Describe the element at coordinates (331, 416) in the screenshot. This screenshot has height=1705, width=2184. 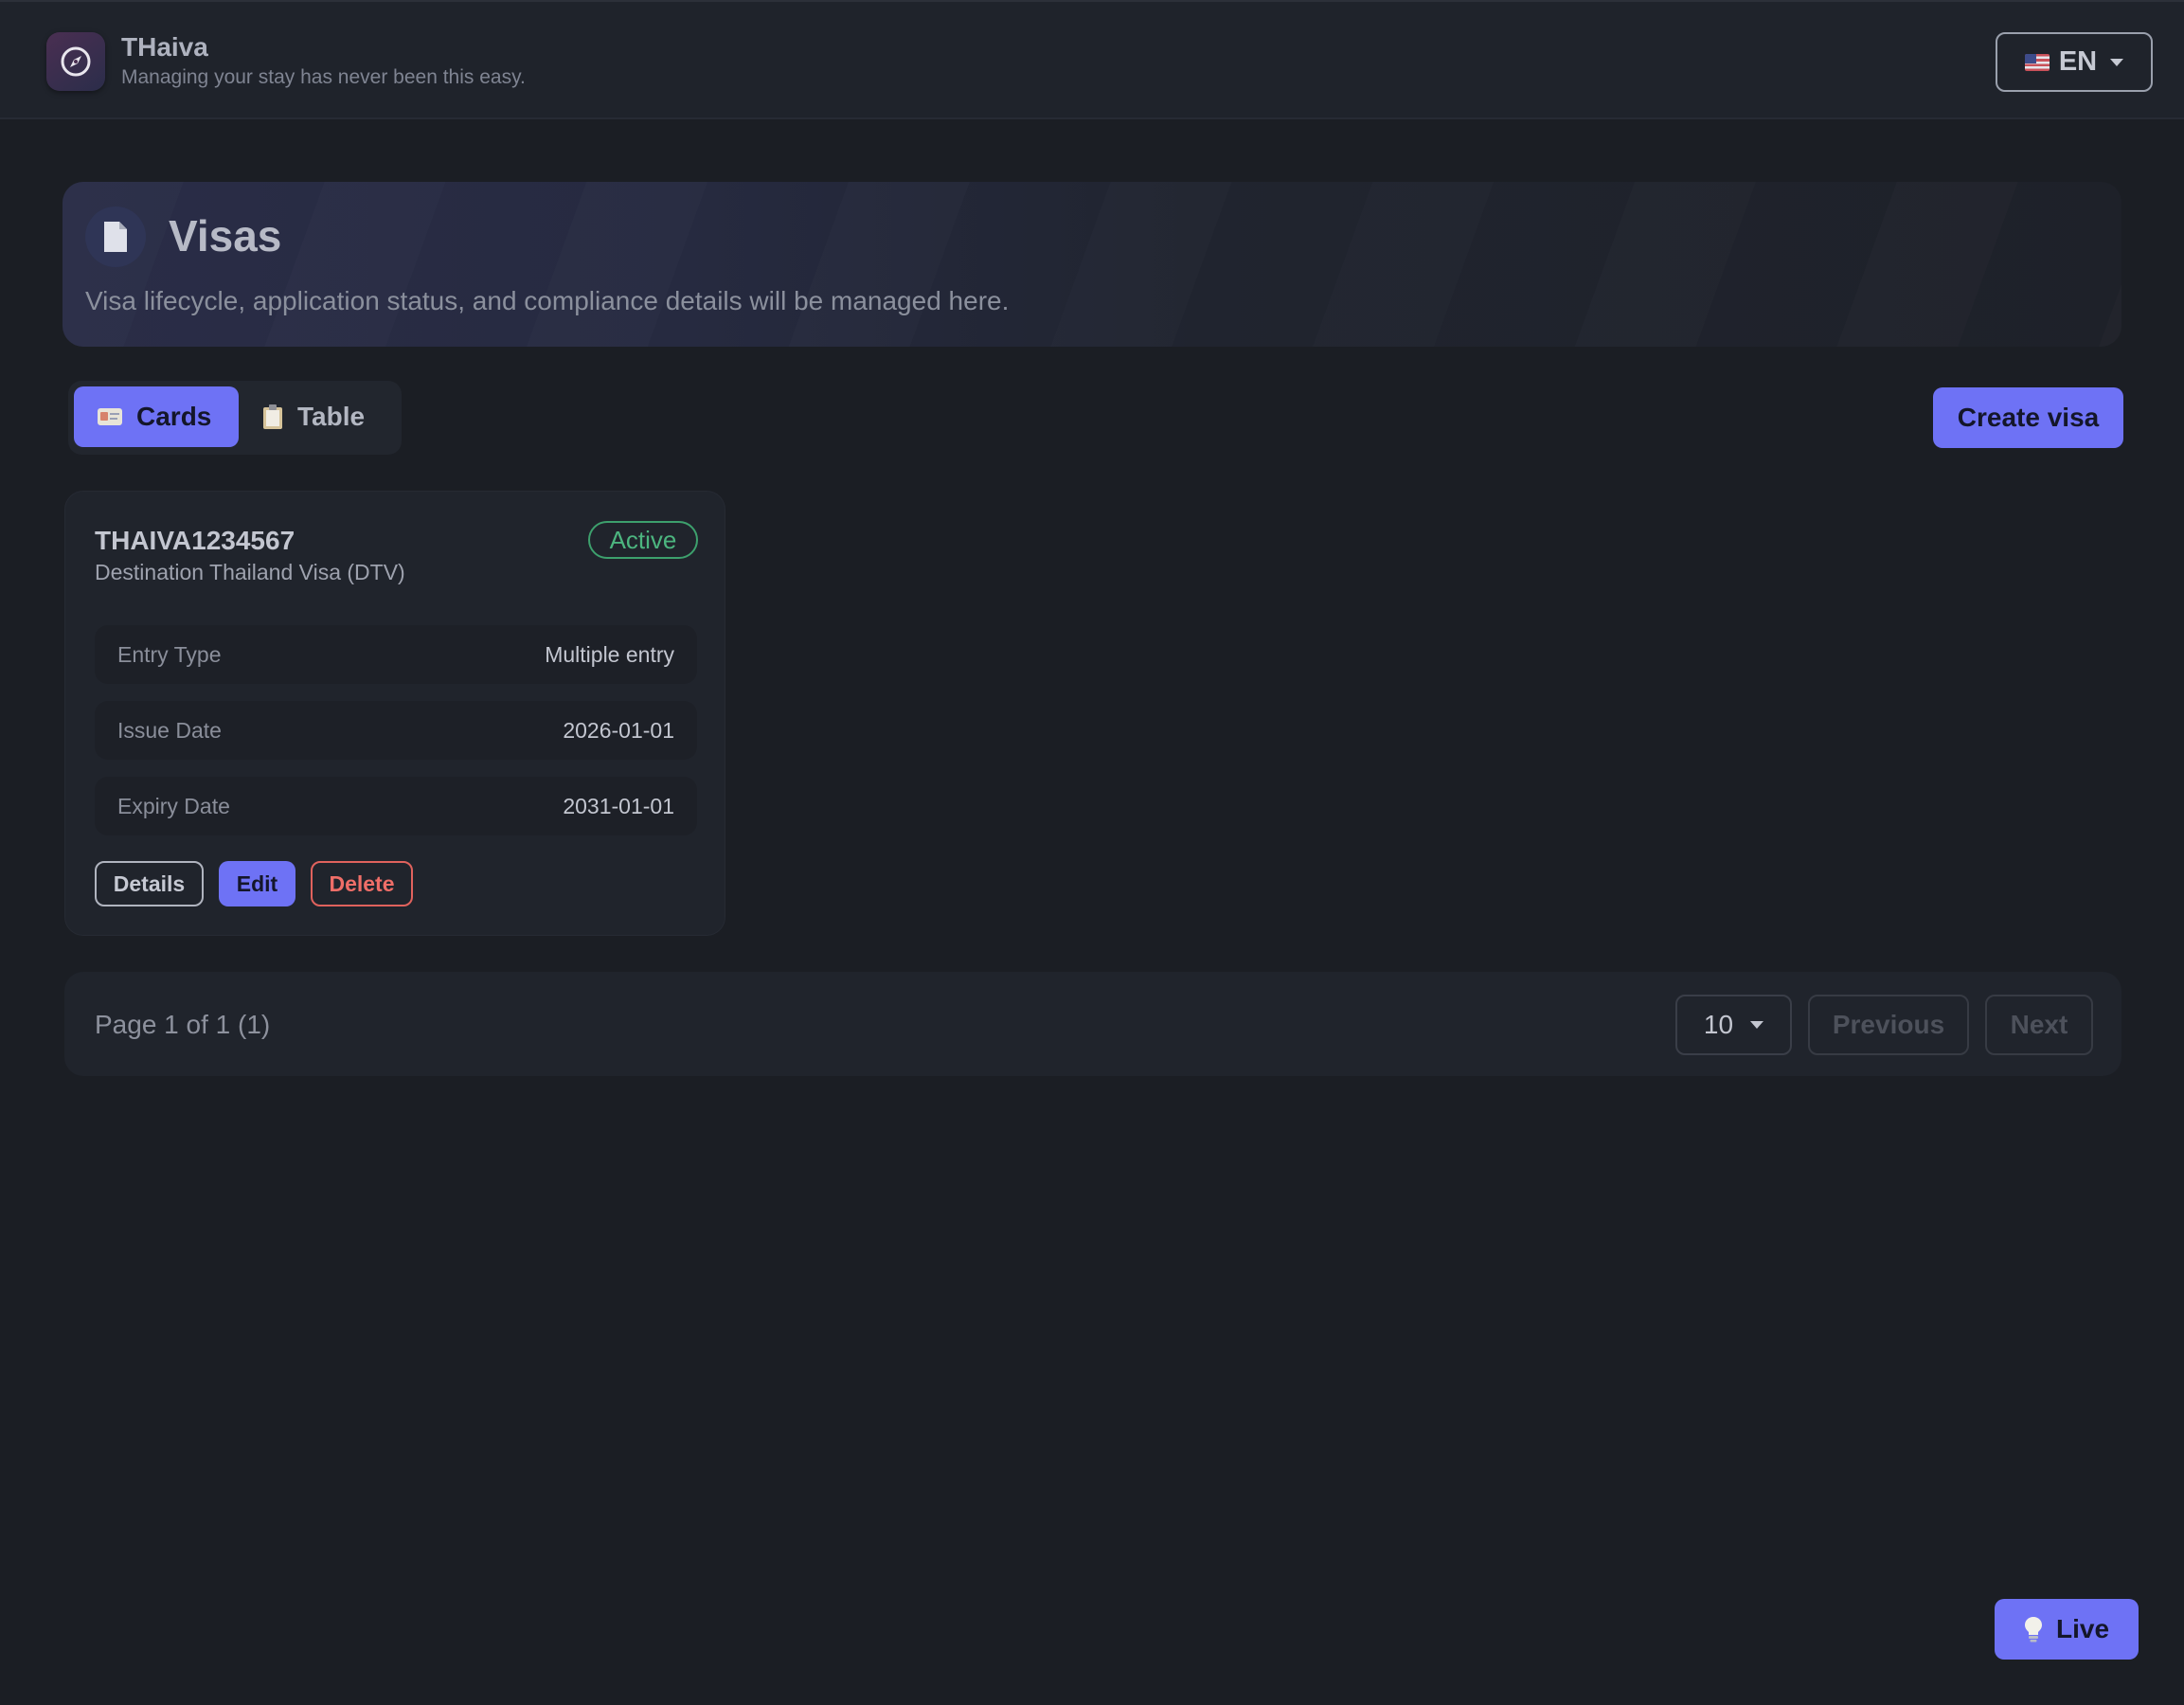
I see `table-view-label: Table` at that location.